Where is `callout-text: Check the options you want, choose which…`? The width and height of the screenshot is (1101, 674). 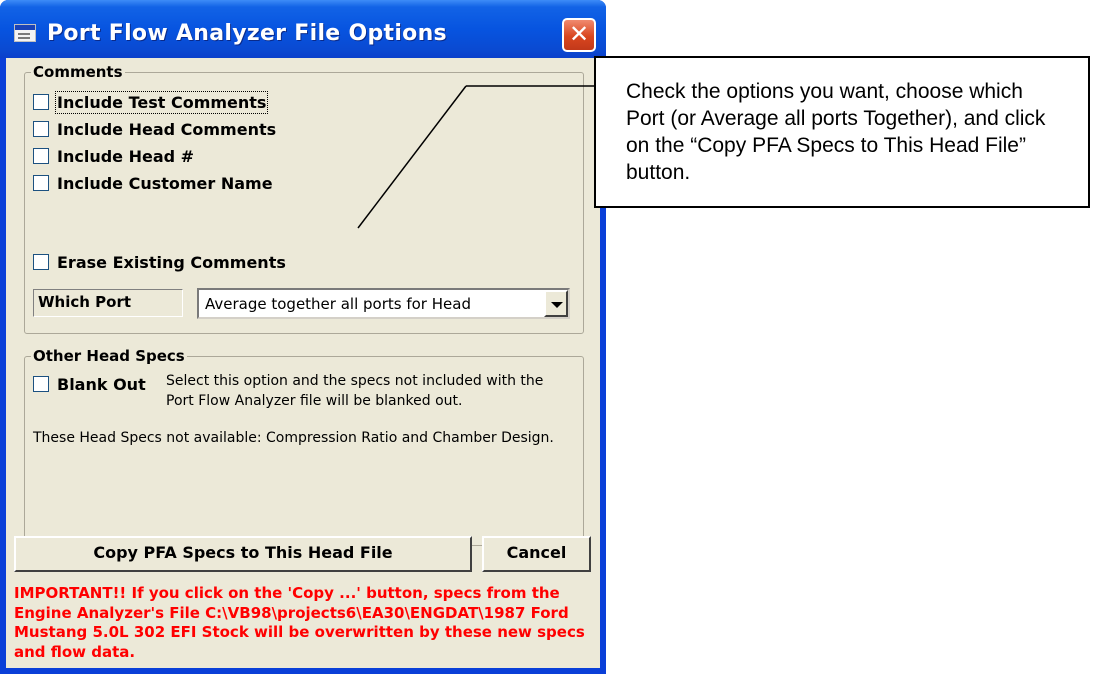
callout-text: Check the options you want, choose which… is located at coordinates (836, 132).